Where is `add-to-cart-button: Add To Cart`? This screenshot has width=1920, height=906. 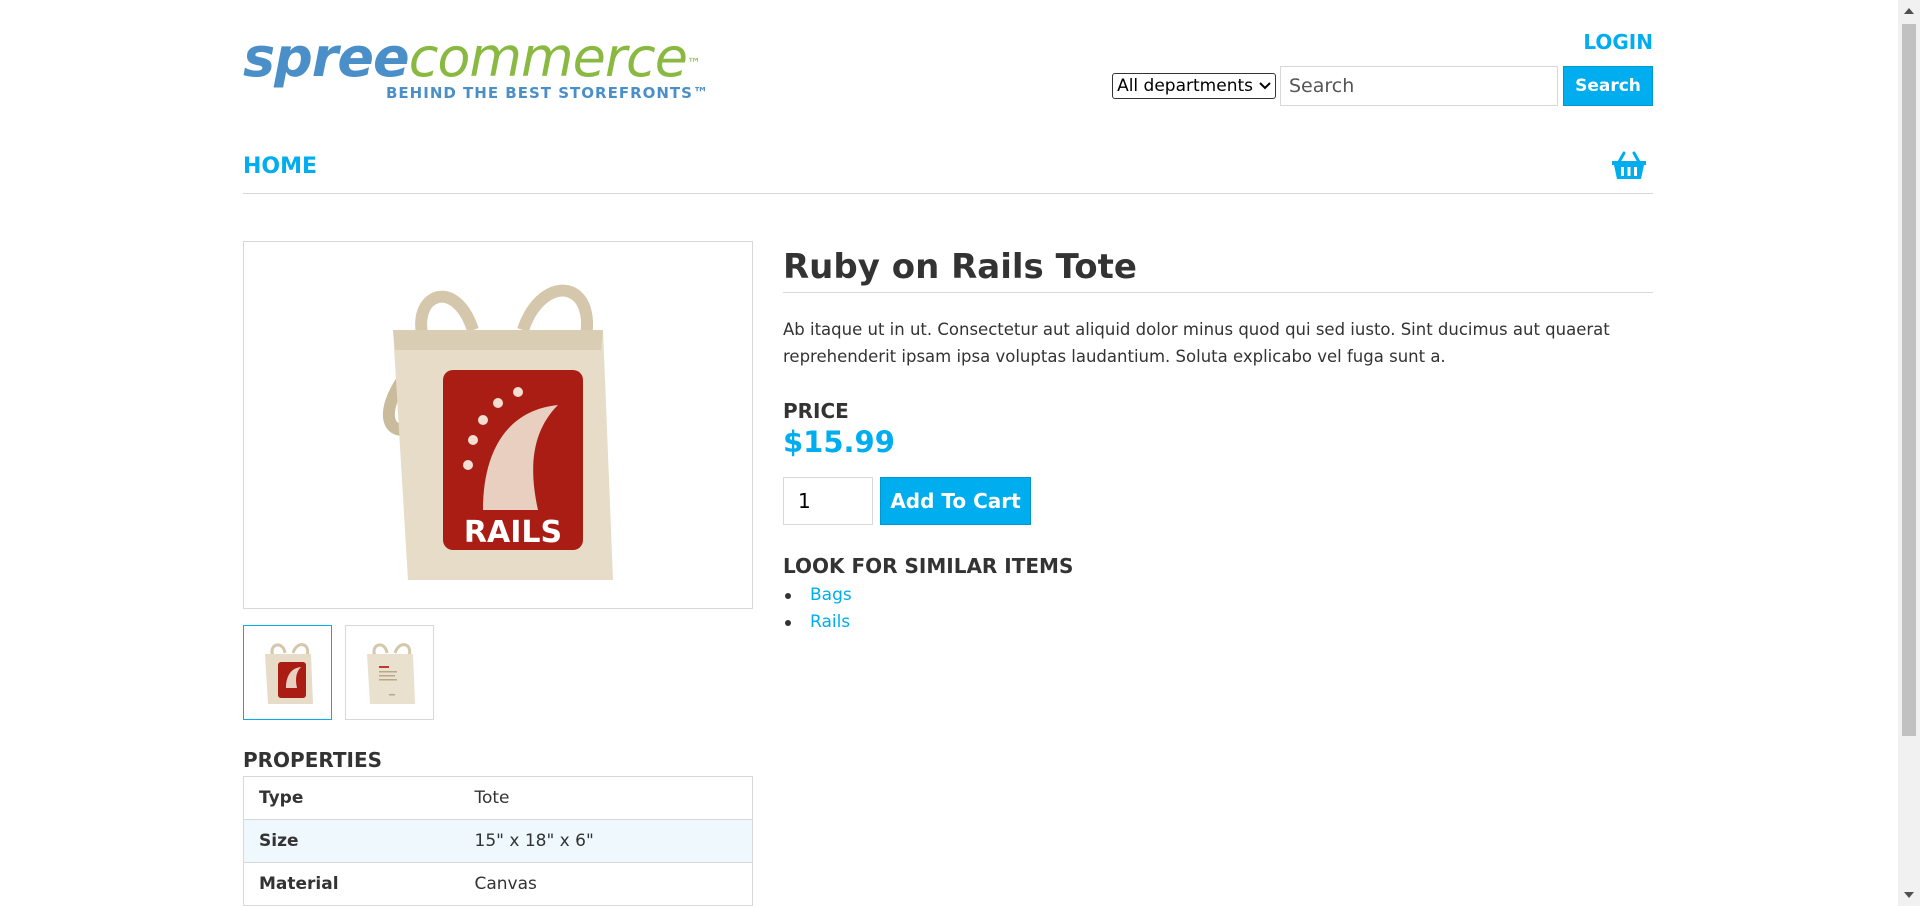 add-to-cart-button: Add To Cart is located at coordinates (955, 501).